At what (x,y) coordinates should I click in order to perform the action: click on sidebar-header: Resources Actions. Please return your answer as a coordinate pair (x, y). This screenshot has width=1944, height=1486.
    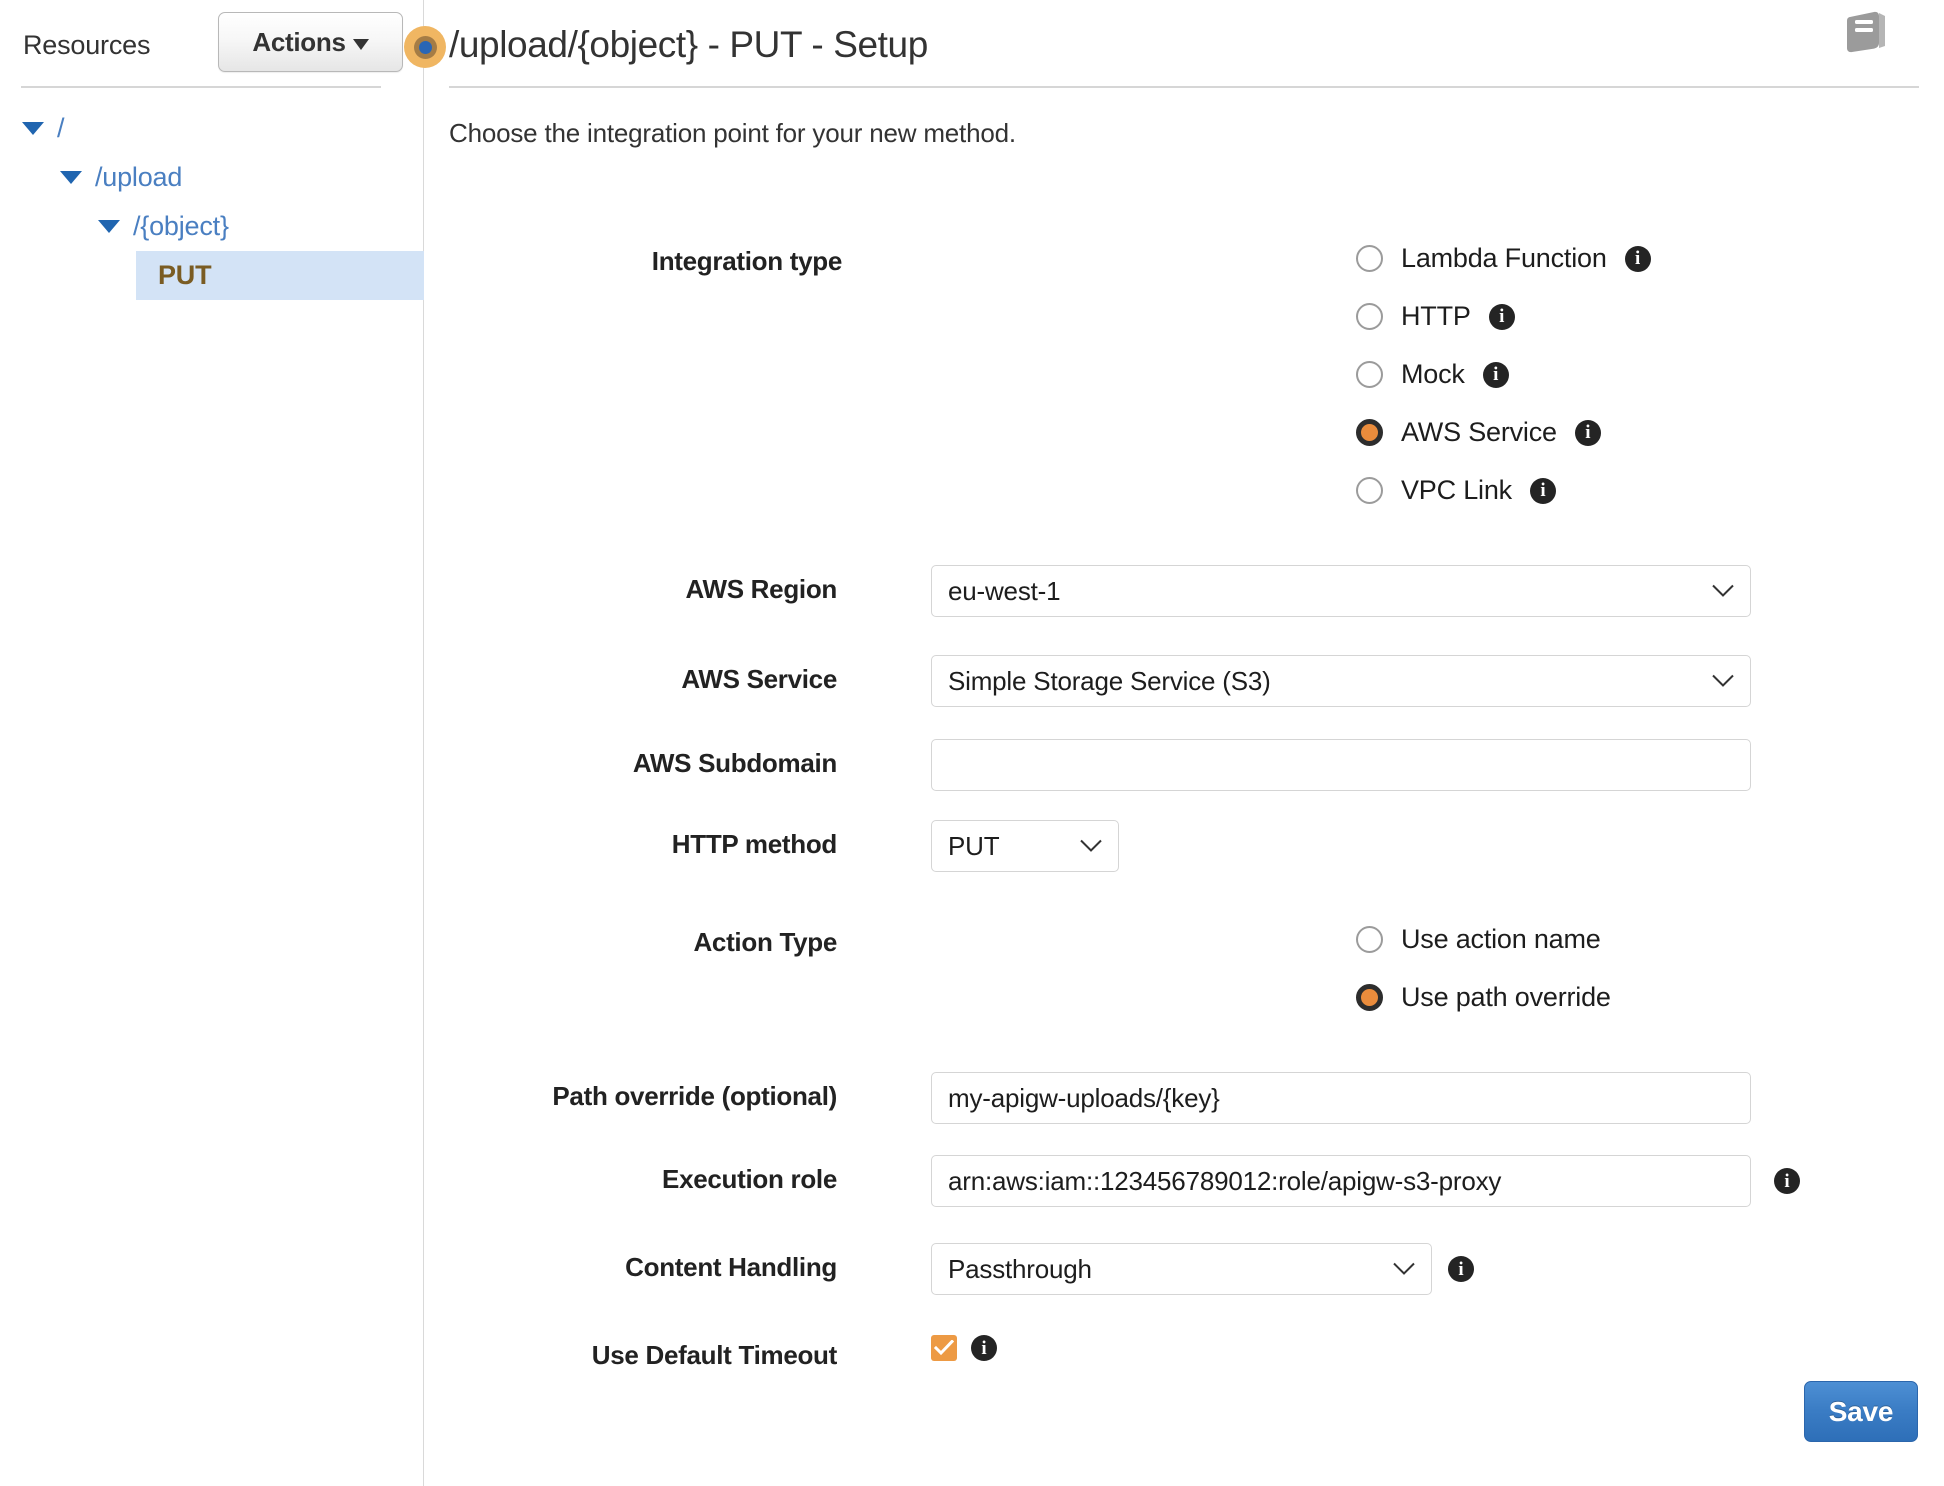
    Looking at the image, I should click on (212, 46).